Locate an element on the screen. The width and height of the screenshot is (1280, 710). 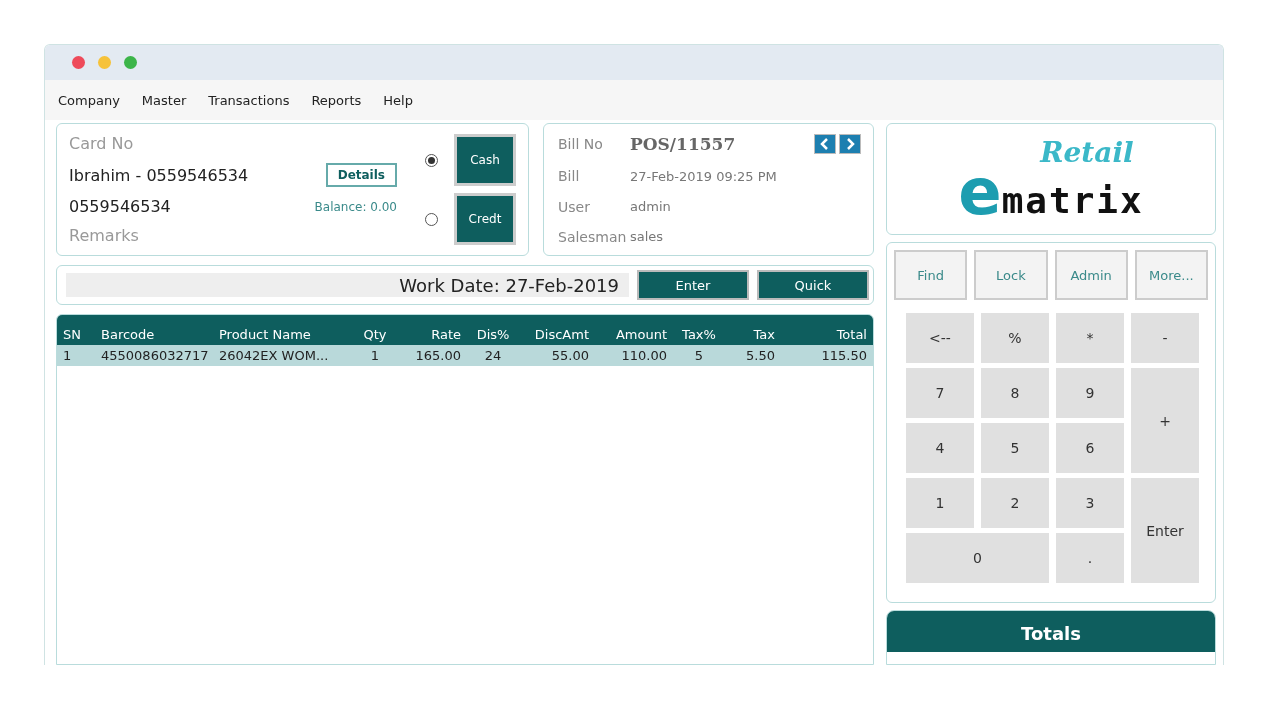
bill-value: 27-Feb-2019 09:25 PM is located at coordinates (703, 176).